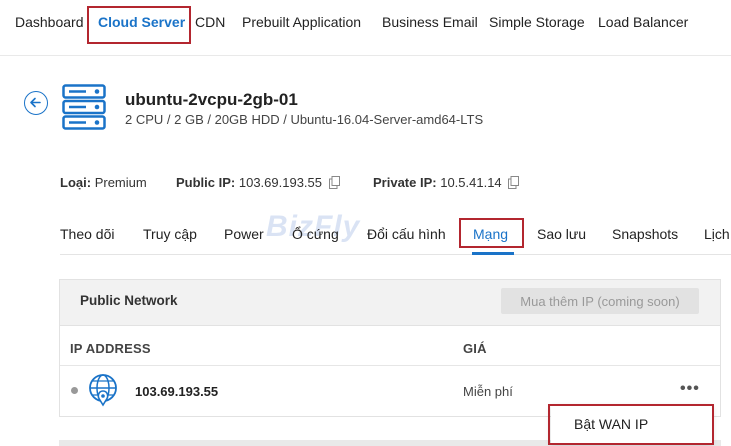 Image resolution: width=731 pixels, height=446 pixels. What do you see at coordinates (76, 182) in the screenshot?
I see `server-type-label: Loại:` at bounding box center [76, 182].